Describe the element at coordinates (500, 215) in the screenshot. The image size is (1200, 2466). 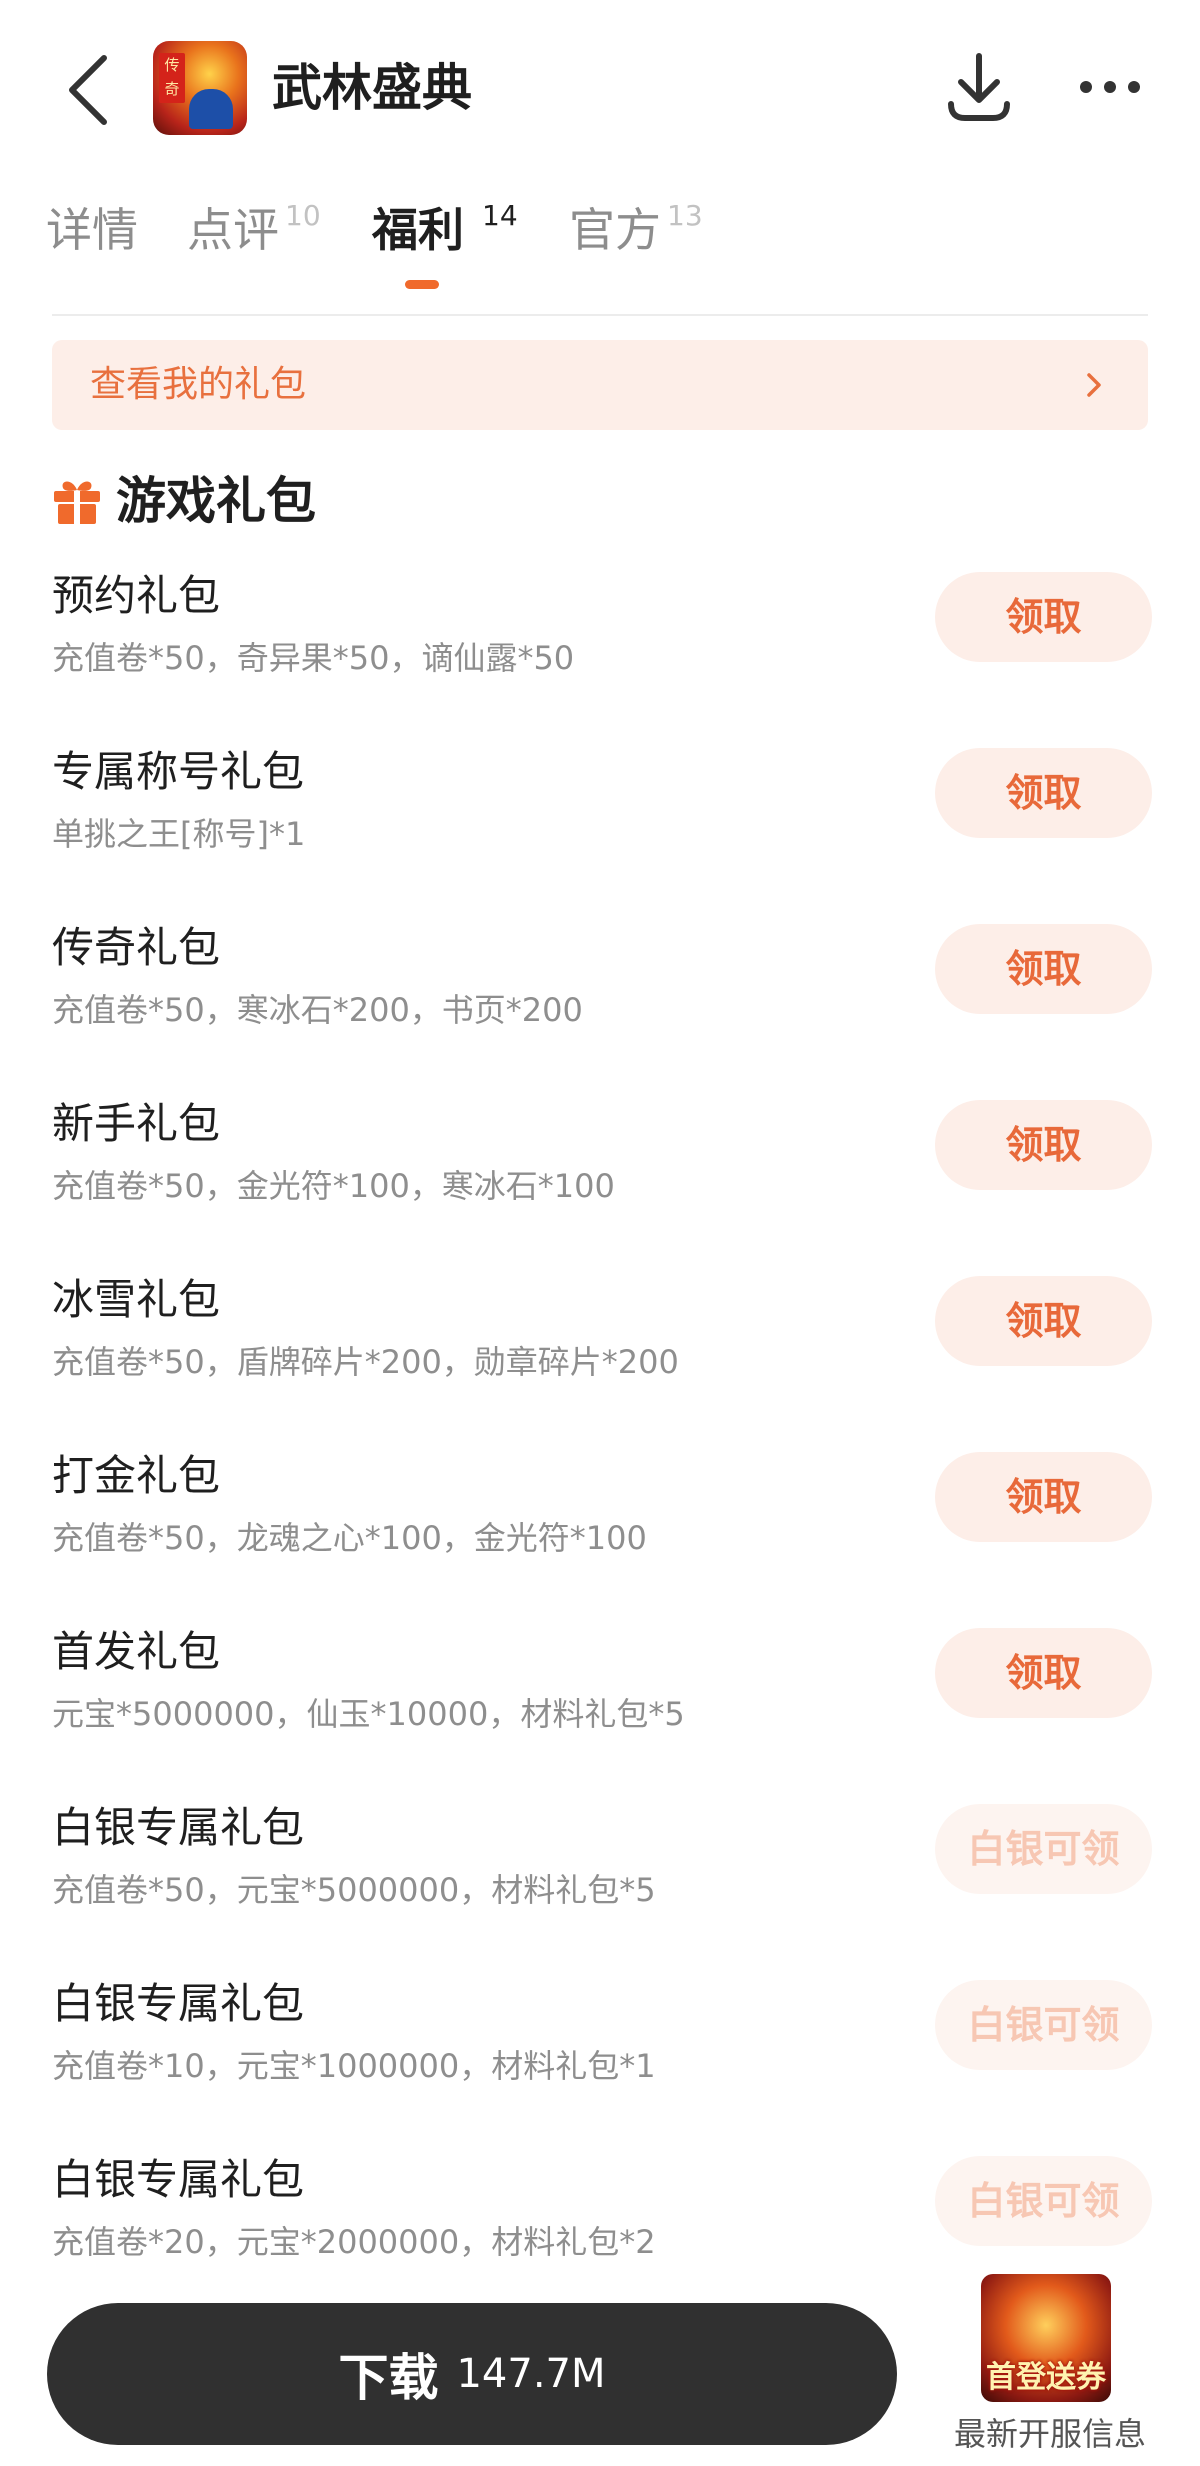
I see `tab-count: 14` at that location.